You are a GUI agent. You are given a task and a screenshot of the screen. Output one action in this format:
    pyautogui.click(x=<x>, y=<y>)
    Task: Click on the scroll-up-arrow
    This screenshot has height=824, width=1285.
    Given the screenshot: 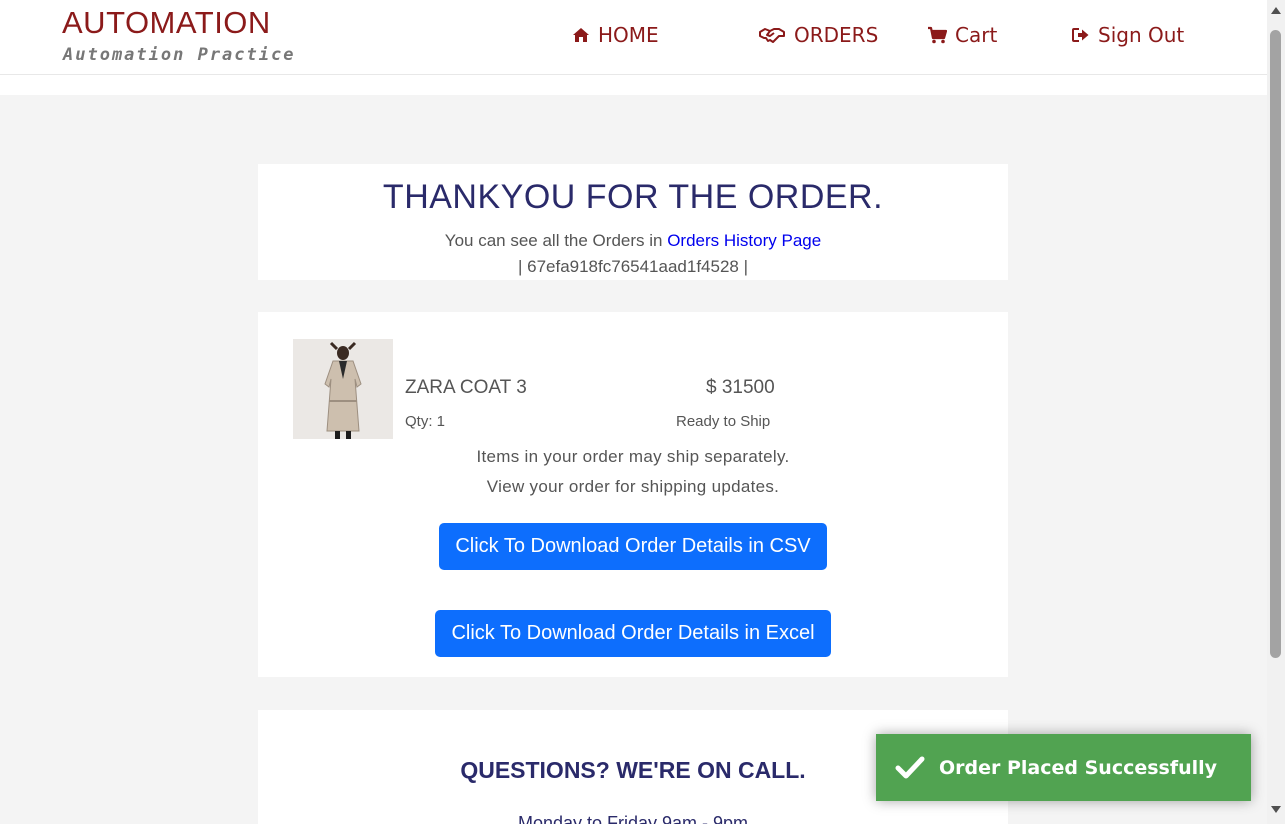 What is the action you would take?
    pyautogui.click(x=1276, y=10)
    